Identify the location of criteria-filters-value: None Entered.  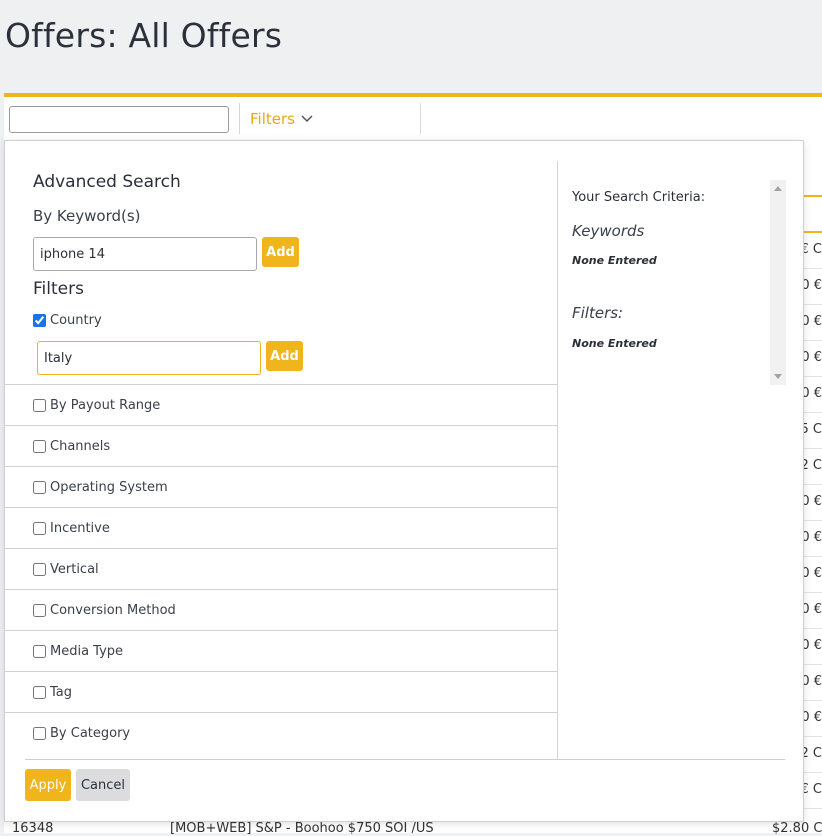
(614, 343).